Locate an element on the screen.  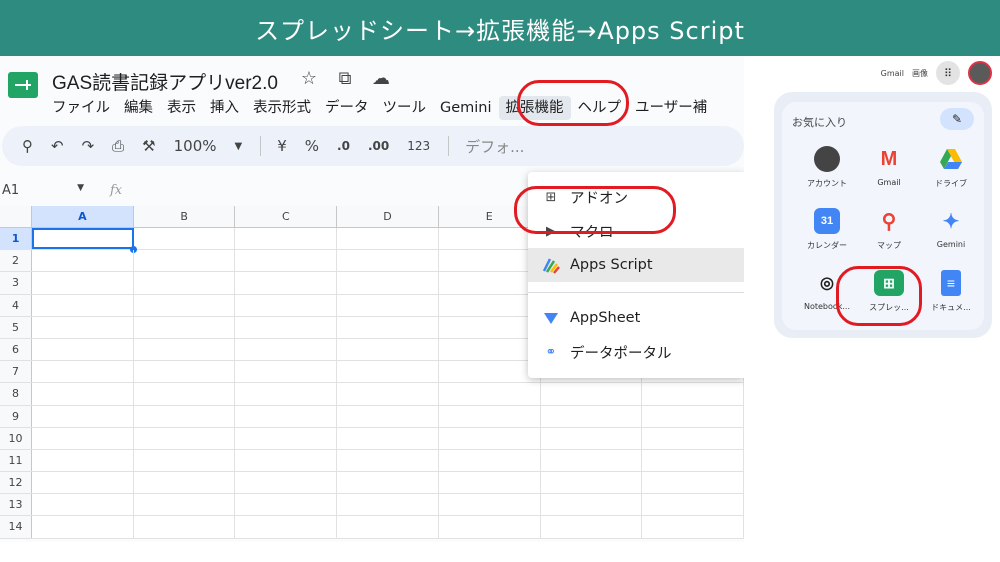
menu-format: 表示形式 is located at coordinates (282, 108).